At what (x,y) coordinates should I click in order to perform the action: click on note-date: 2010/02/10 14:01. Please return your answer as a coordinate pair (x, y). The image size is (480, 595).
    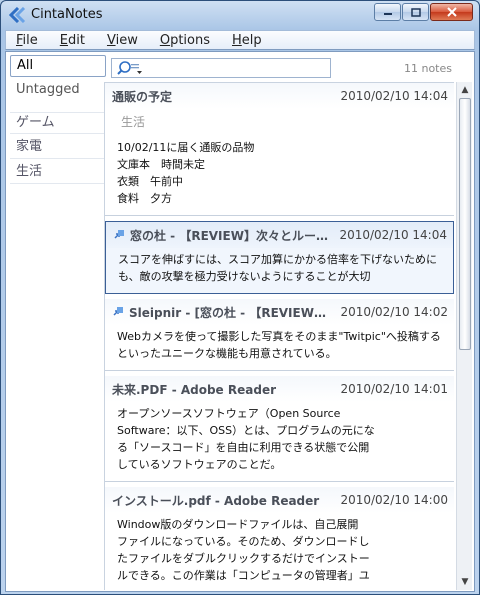
    Looking at the image, I should click on (394, 389).